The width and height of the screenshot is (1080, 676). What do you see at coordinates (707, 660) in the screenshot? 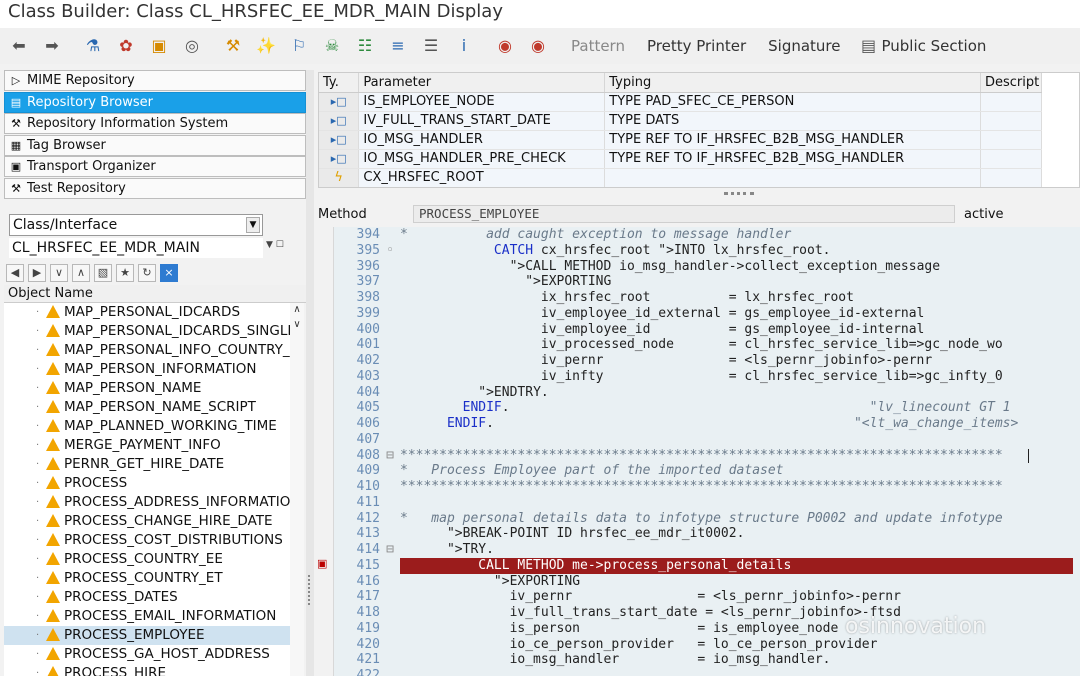
I see `code-line: 421 io_msg_handler = io_msg_handler.` at bounding box center [707, 660].